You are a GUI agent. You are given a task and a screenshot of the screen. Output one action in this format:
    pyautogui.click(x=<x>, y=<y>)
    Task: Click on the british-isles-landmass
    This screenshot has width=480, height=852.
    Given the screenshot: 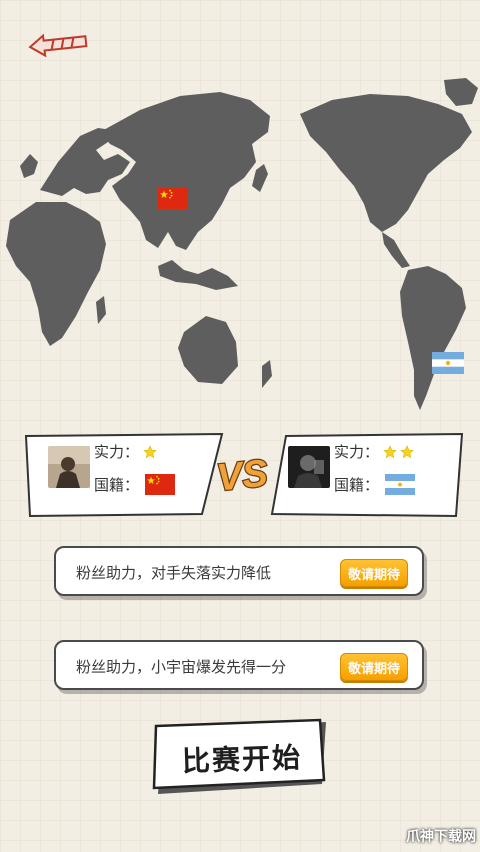 What is the action you would take?
    pyautogui.click(x=29, y=166)
    